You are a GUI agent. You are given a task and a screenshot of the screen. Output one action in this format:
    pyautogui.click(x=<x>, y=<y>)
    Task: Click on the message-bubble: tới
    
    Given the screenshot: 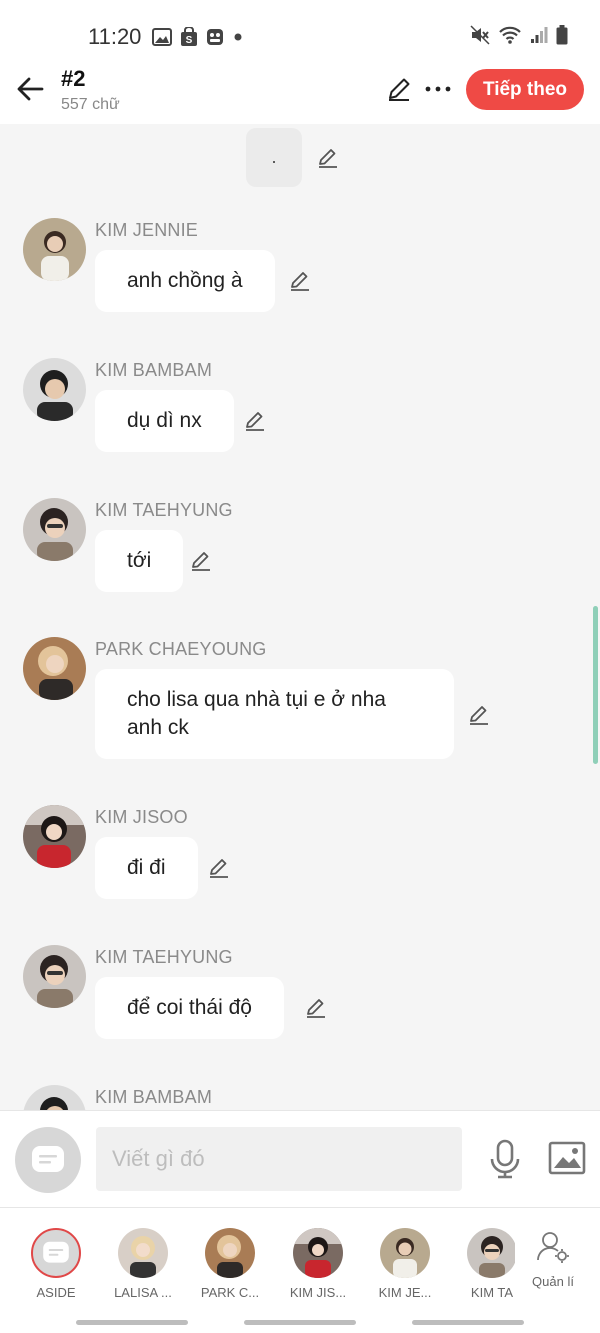 What is the action you would take?
    pyautogui.click(x=139, y=561)
    